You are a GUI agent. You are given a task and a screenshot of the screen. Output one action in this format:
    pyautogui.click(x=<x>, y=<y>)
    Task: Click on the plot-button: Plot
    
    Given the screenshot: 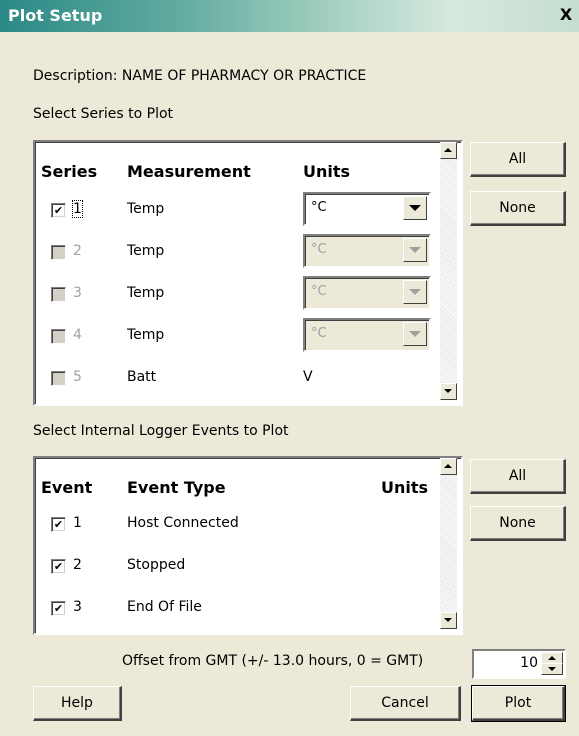 What is the action you would take?
    pyautogui.click(x=518, y=703)
    